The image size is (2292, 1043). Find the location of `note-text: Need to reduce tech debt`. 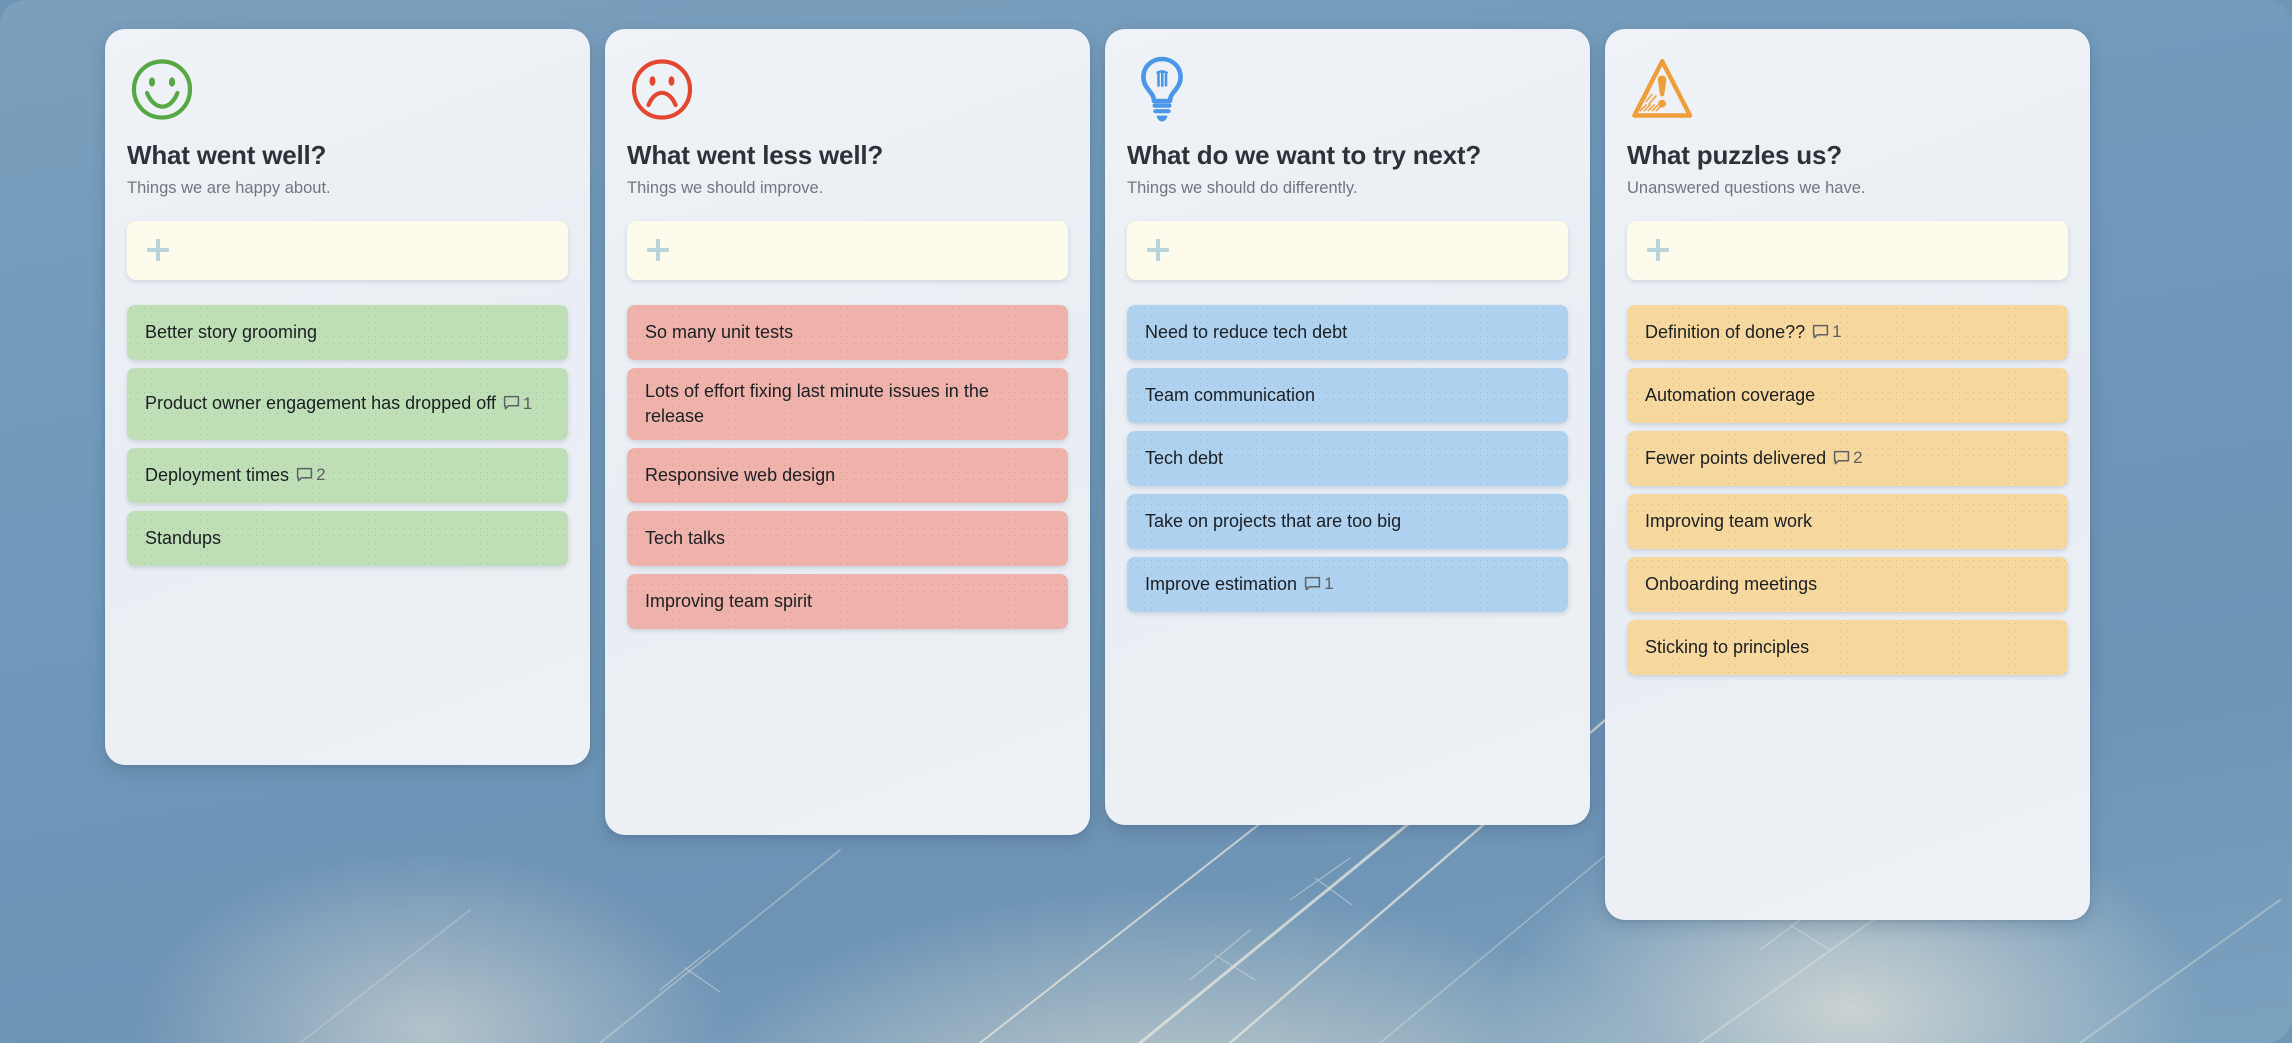

note-text: Need to reduce tech debt is located at coordinates (1246, 331).